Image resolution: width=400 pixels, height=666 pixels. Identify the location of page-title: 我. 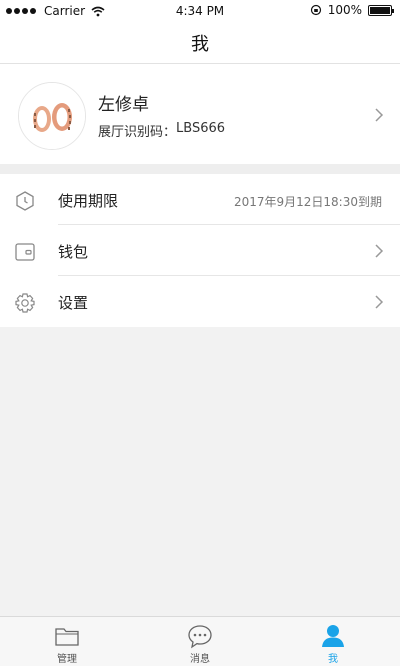
(200, 44).